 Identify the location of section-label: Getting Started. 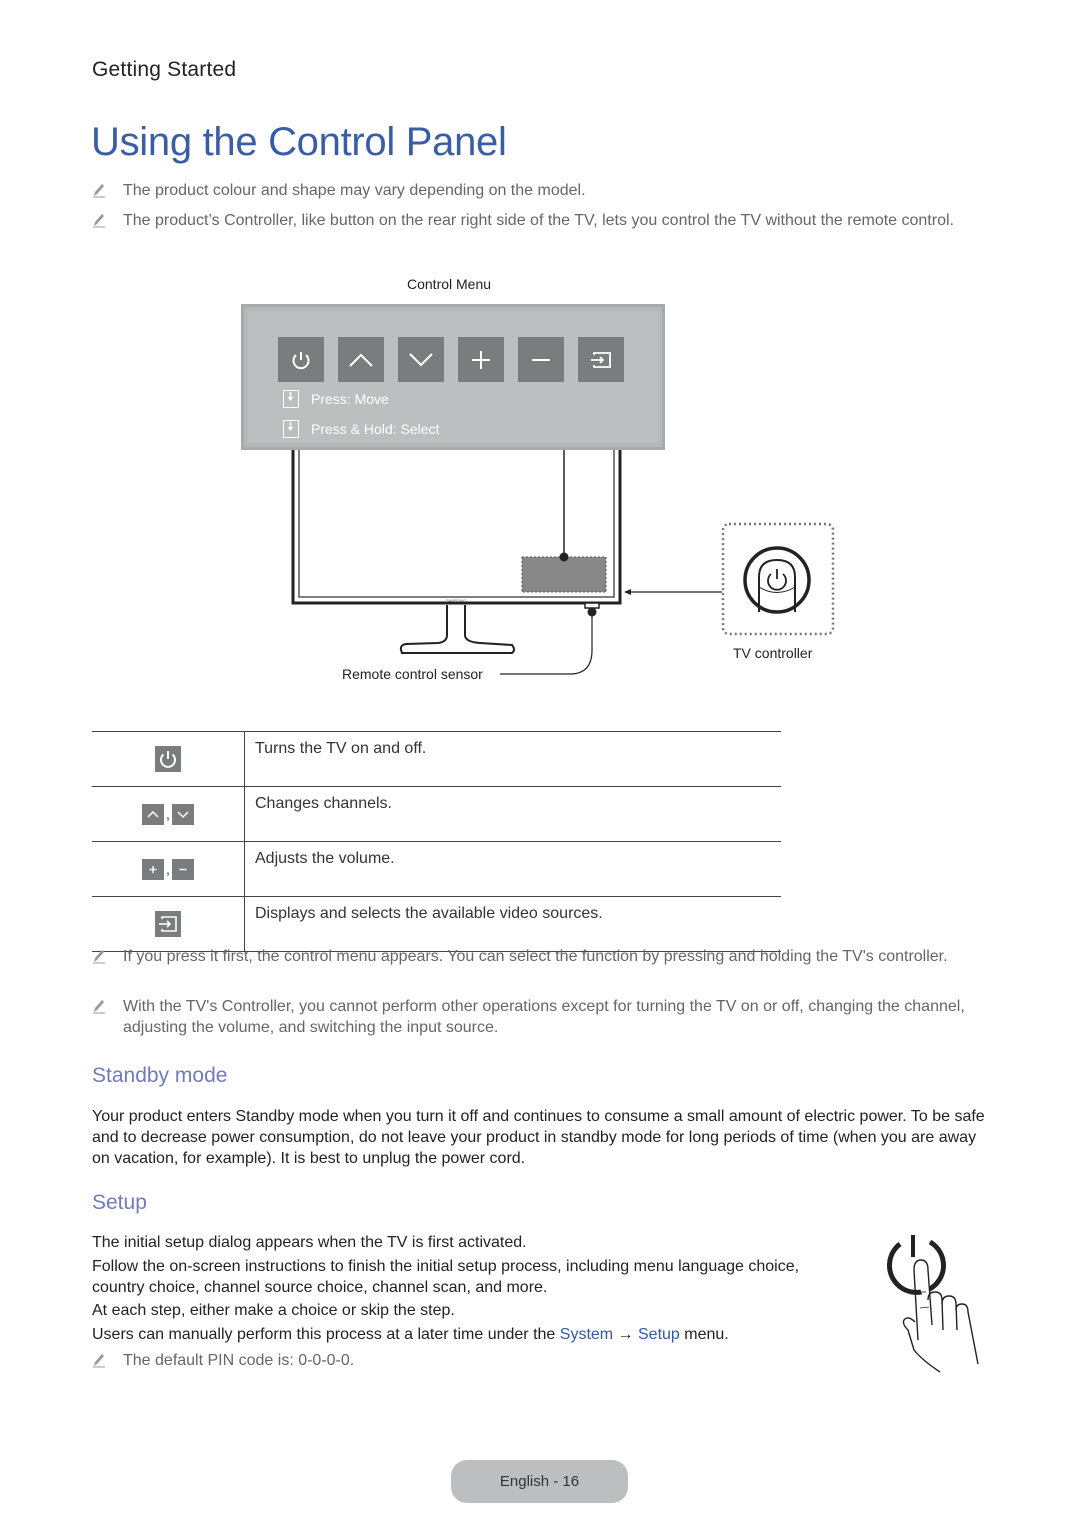
(164, 69).